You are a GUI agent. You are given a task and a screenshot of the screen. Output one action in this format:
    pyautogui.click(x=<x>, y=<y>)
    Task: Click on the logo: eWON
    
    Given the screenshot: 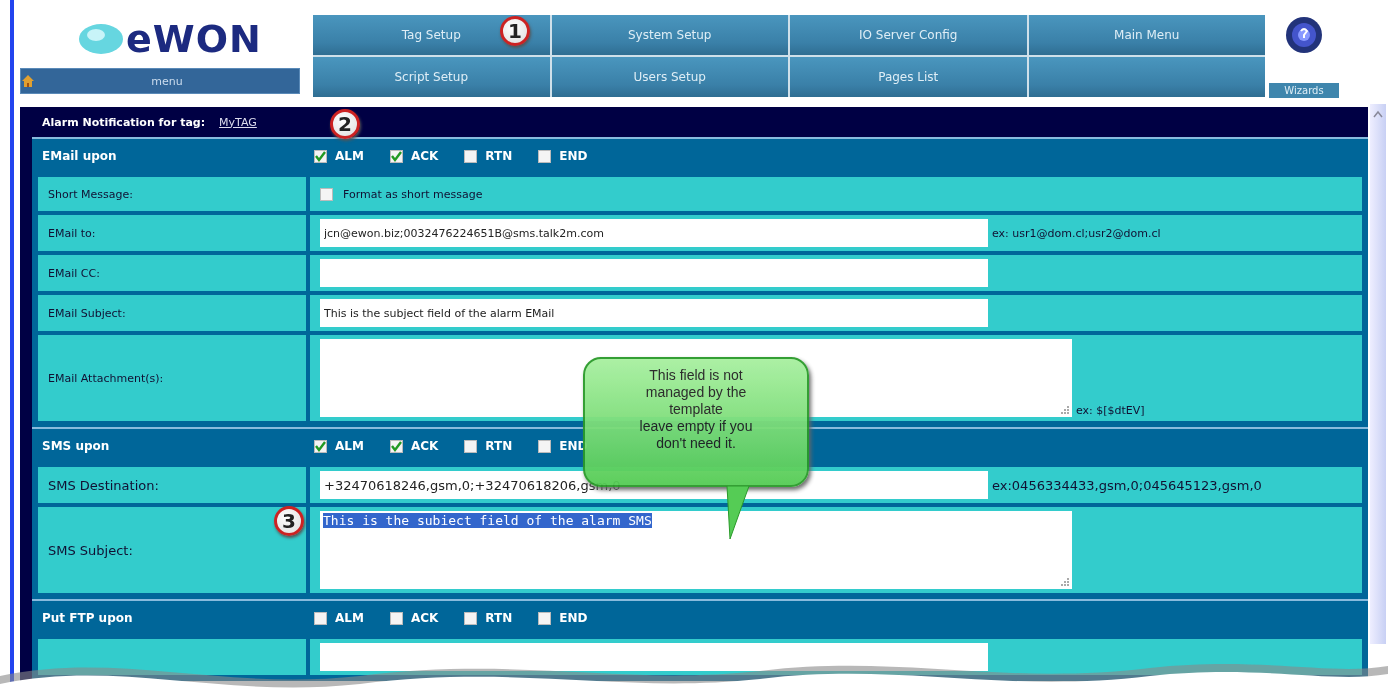 What is the action you would take?
    pyautogui.click(x=170, y=39)
    